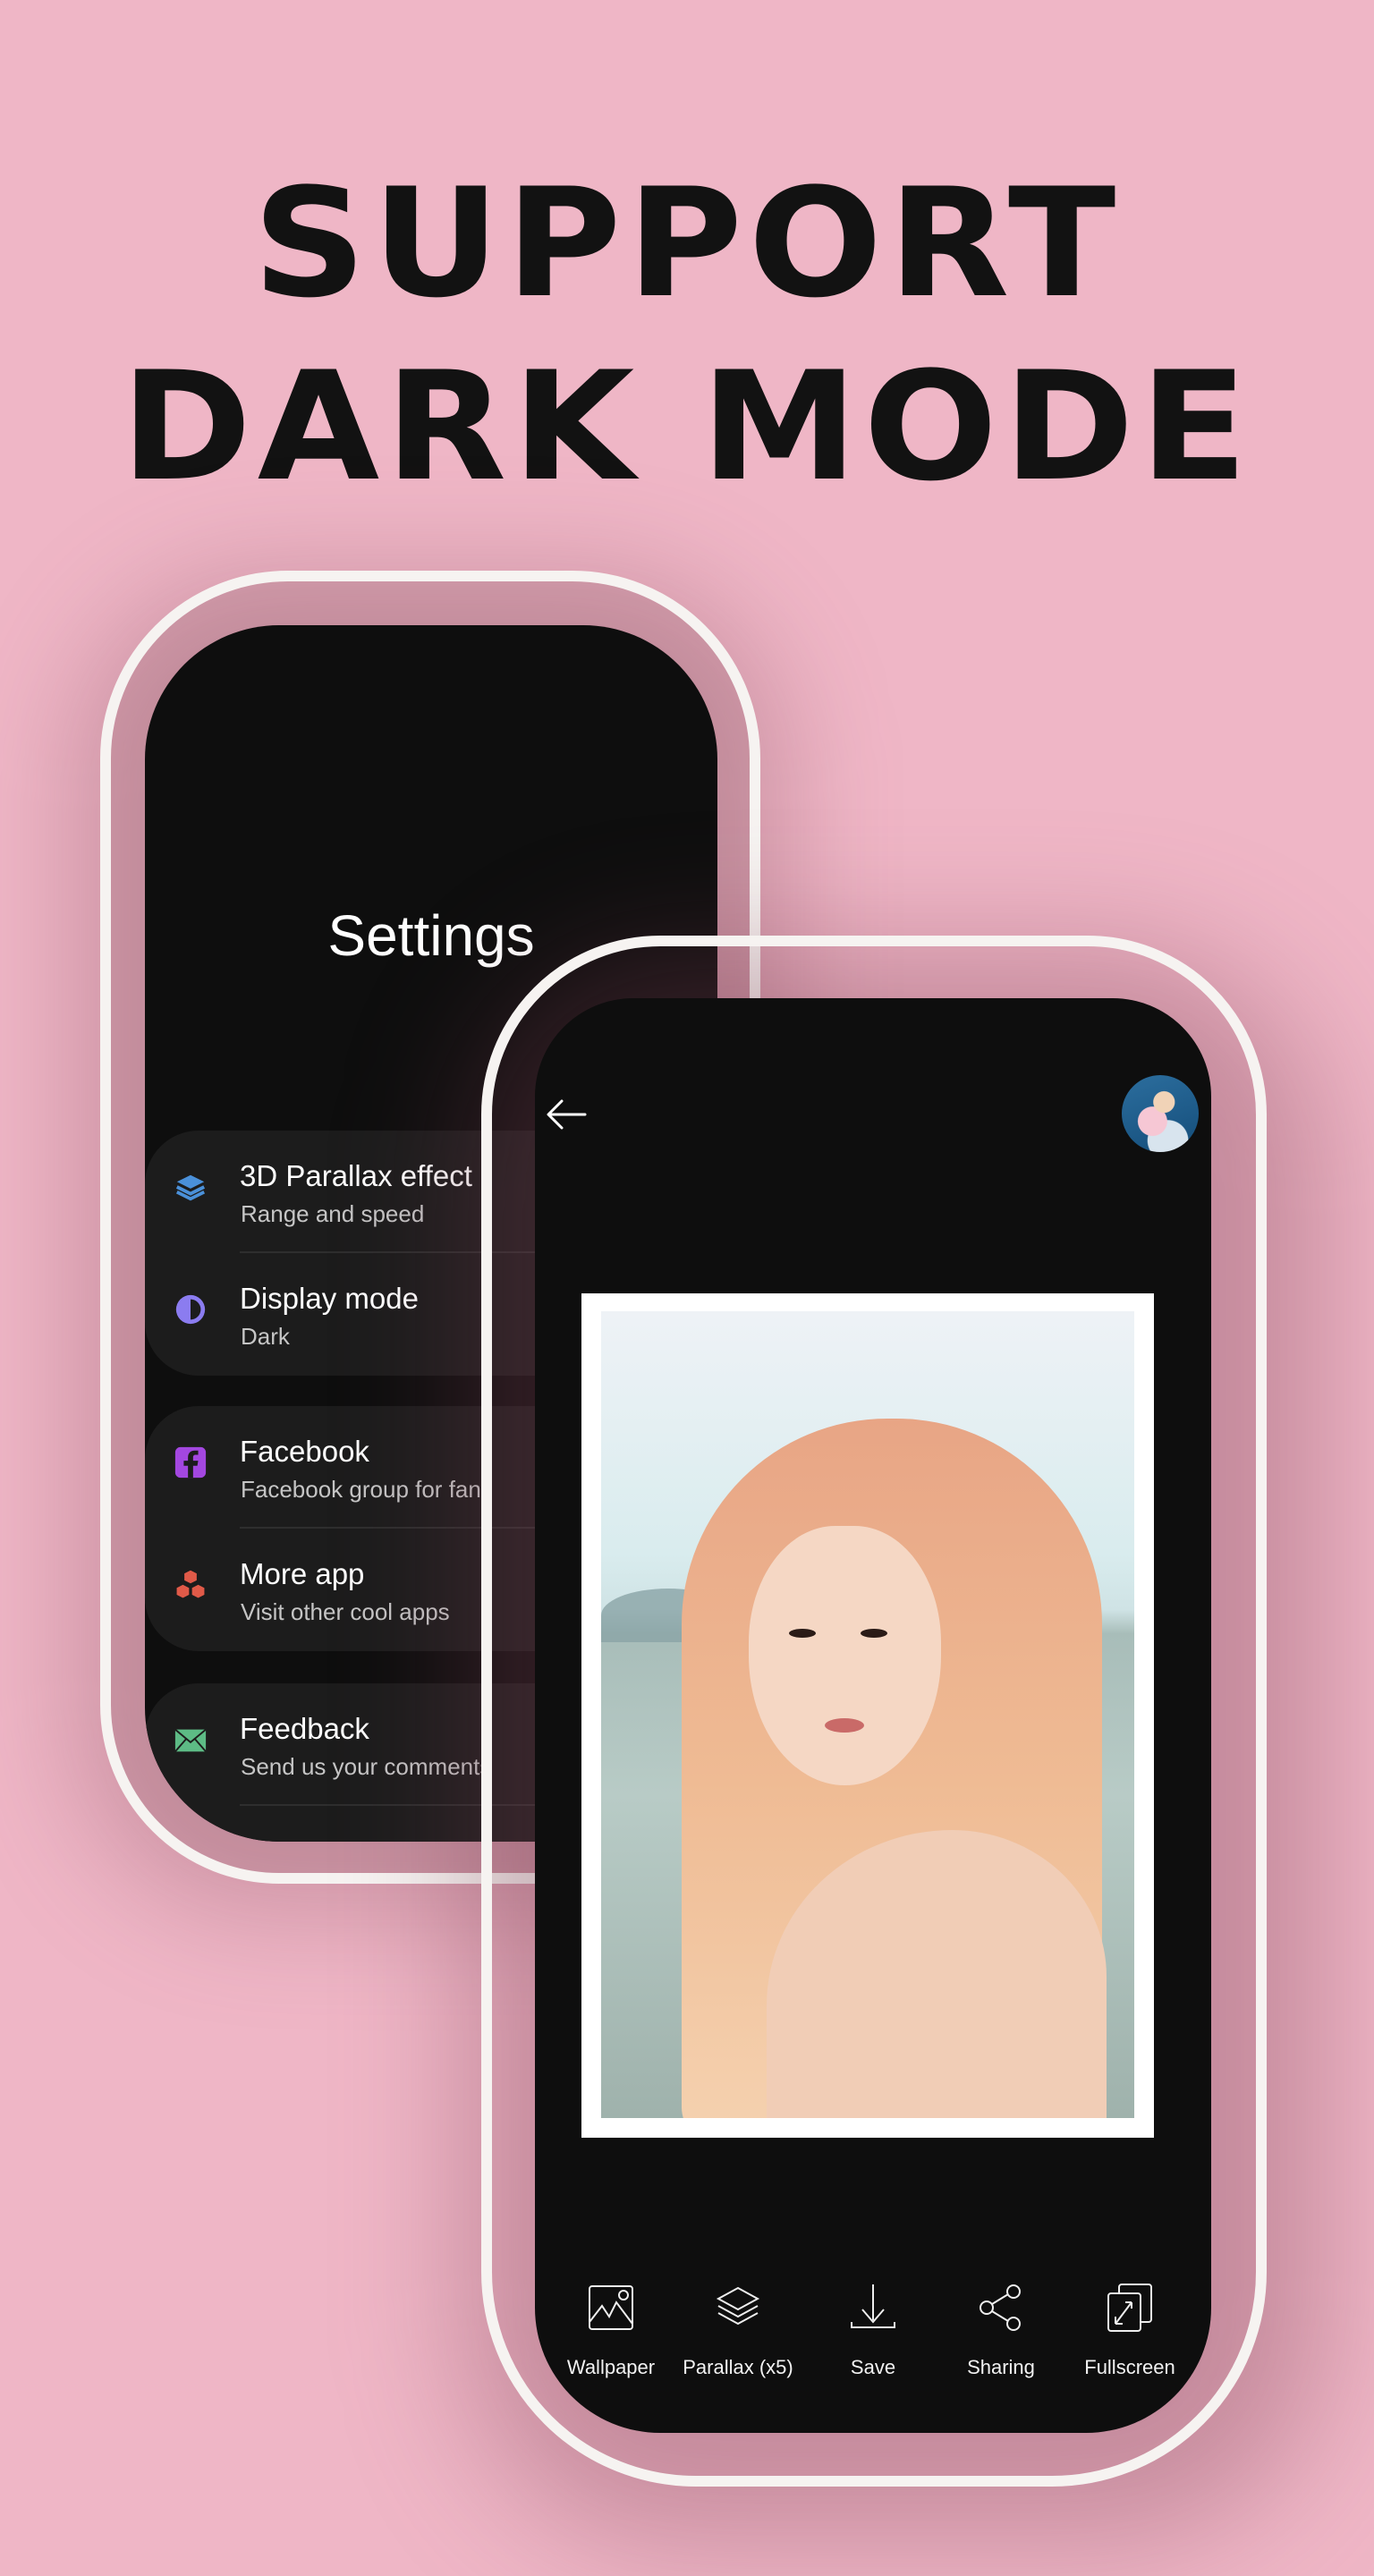 This screenshot has width=1374, height=2576. I want to click on layers-icon, so click(190, 1187).